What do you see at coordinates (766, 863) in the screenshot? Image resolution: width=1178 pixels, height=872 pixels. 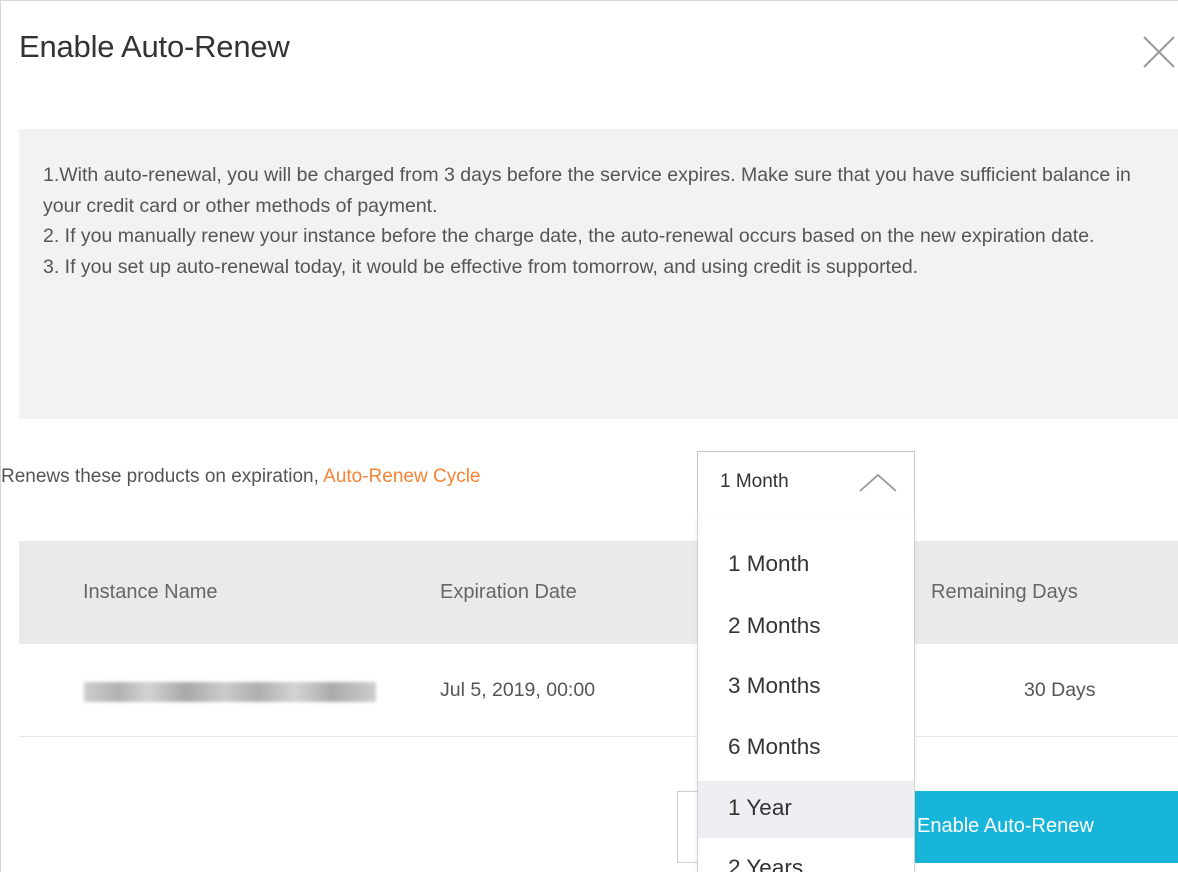 I see `option-label: 2 Years` at bounding box center [766, 863].